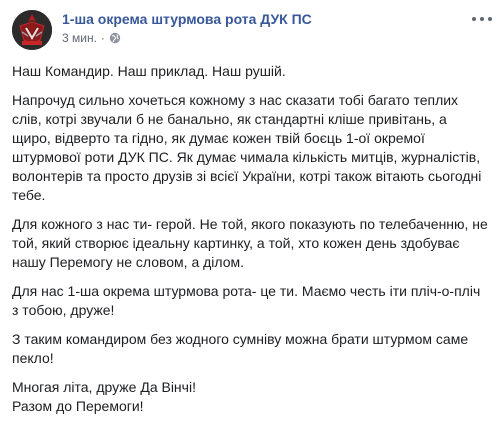  I want to click on emblem-icon, so click(32, 30).